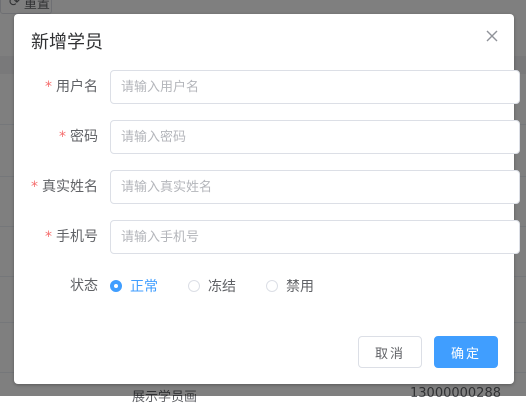 This screenshot has height=405, width=526. I want to click on status-radio-frozen: 冻结, so click(212, 286).